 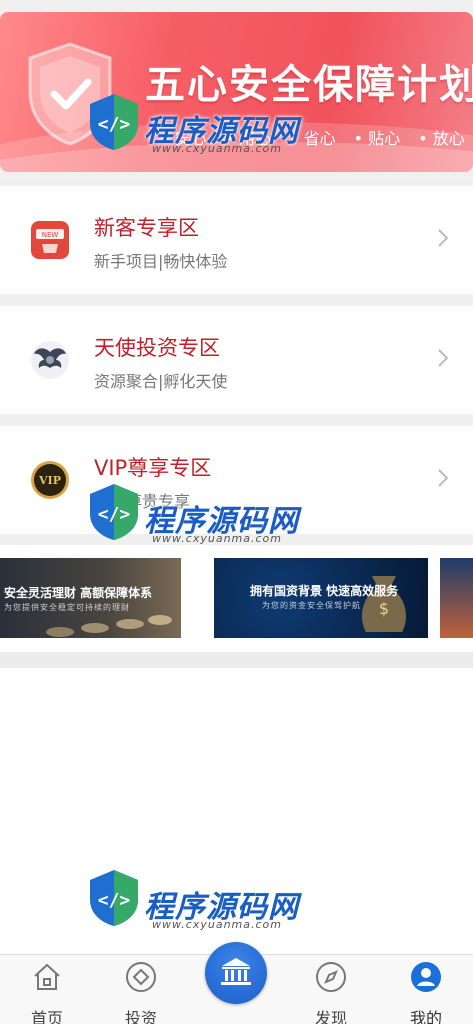 I want to click on zone-new-customer: NEW 新客专享区 新手项目|畅快体验, so click(x=236, y=240).